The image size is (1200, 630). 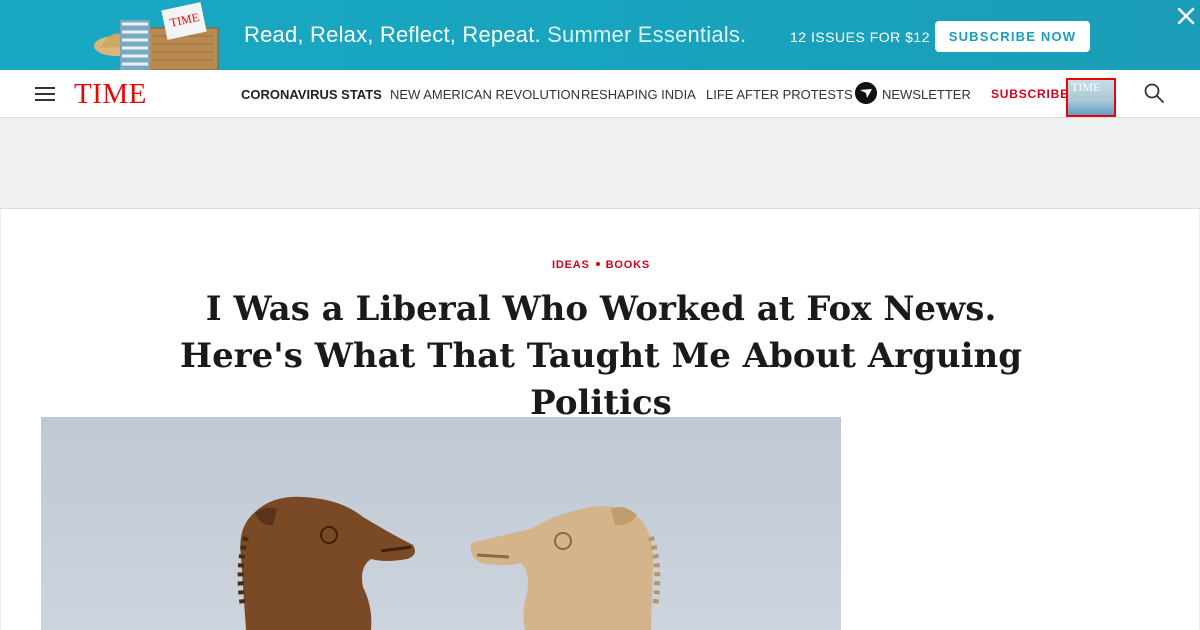 What do you see at coordinates (1012, 36) in the screenshot?
I see `subscribe-now-button: SUBSCRIBE NOW` at bounding box center [1012, 36].